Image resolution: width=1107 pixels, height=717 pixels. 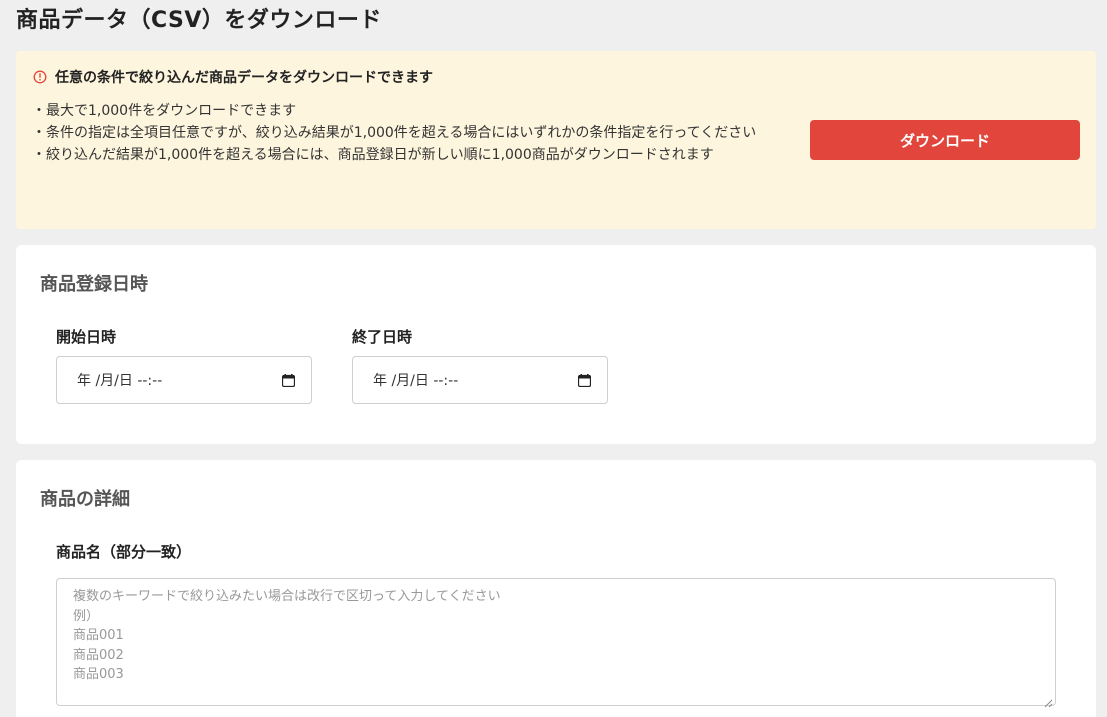 What do you see at coordinates (416, 381) in the screenshot?
I see `end-datetime-value: 年 /月/日 --:--` at bounding box center [416, 381].